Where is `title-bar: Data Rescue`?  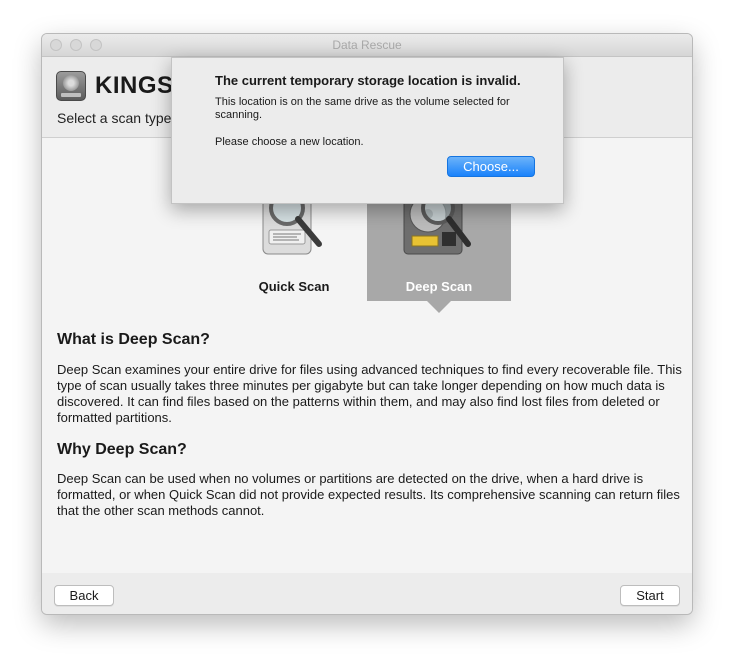 title-bar: Data Rescue is located at coordinates (367, 45).